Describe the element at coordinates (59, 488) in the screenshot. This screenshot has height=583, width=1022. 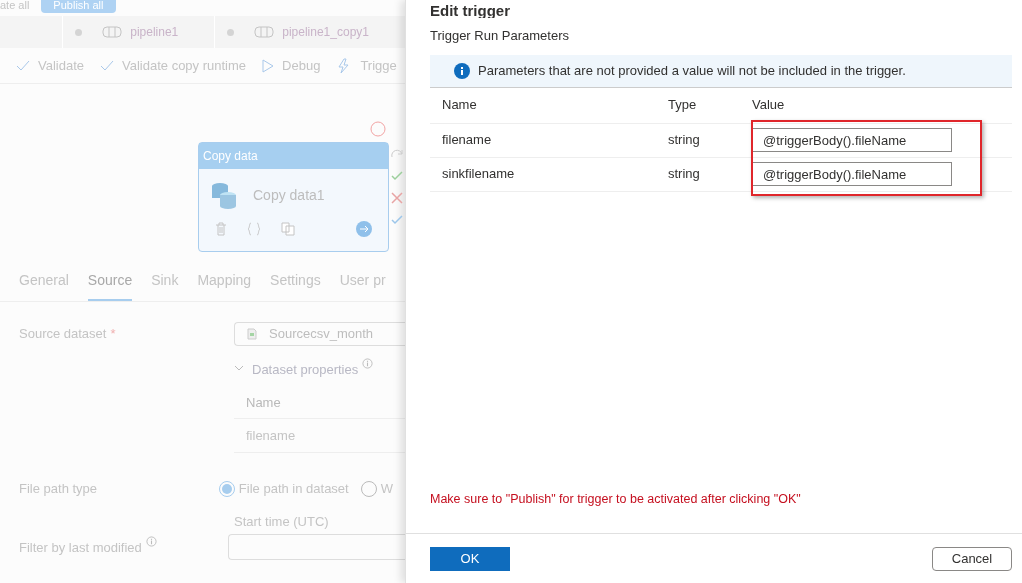
I see `field-label: File path type` at that location.